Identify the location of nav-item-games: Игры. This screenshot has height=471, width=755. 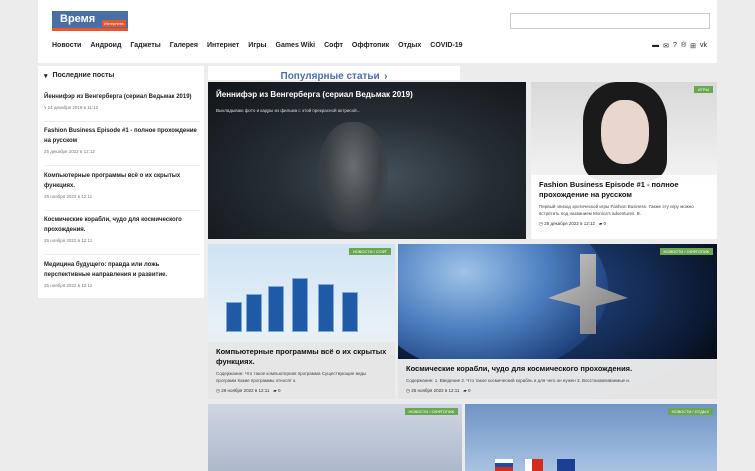
(257, 45).